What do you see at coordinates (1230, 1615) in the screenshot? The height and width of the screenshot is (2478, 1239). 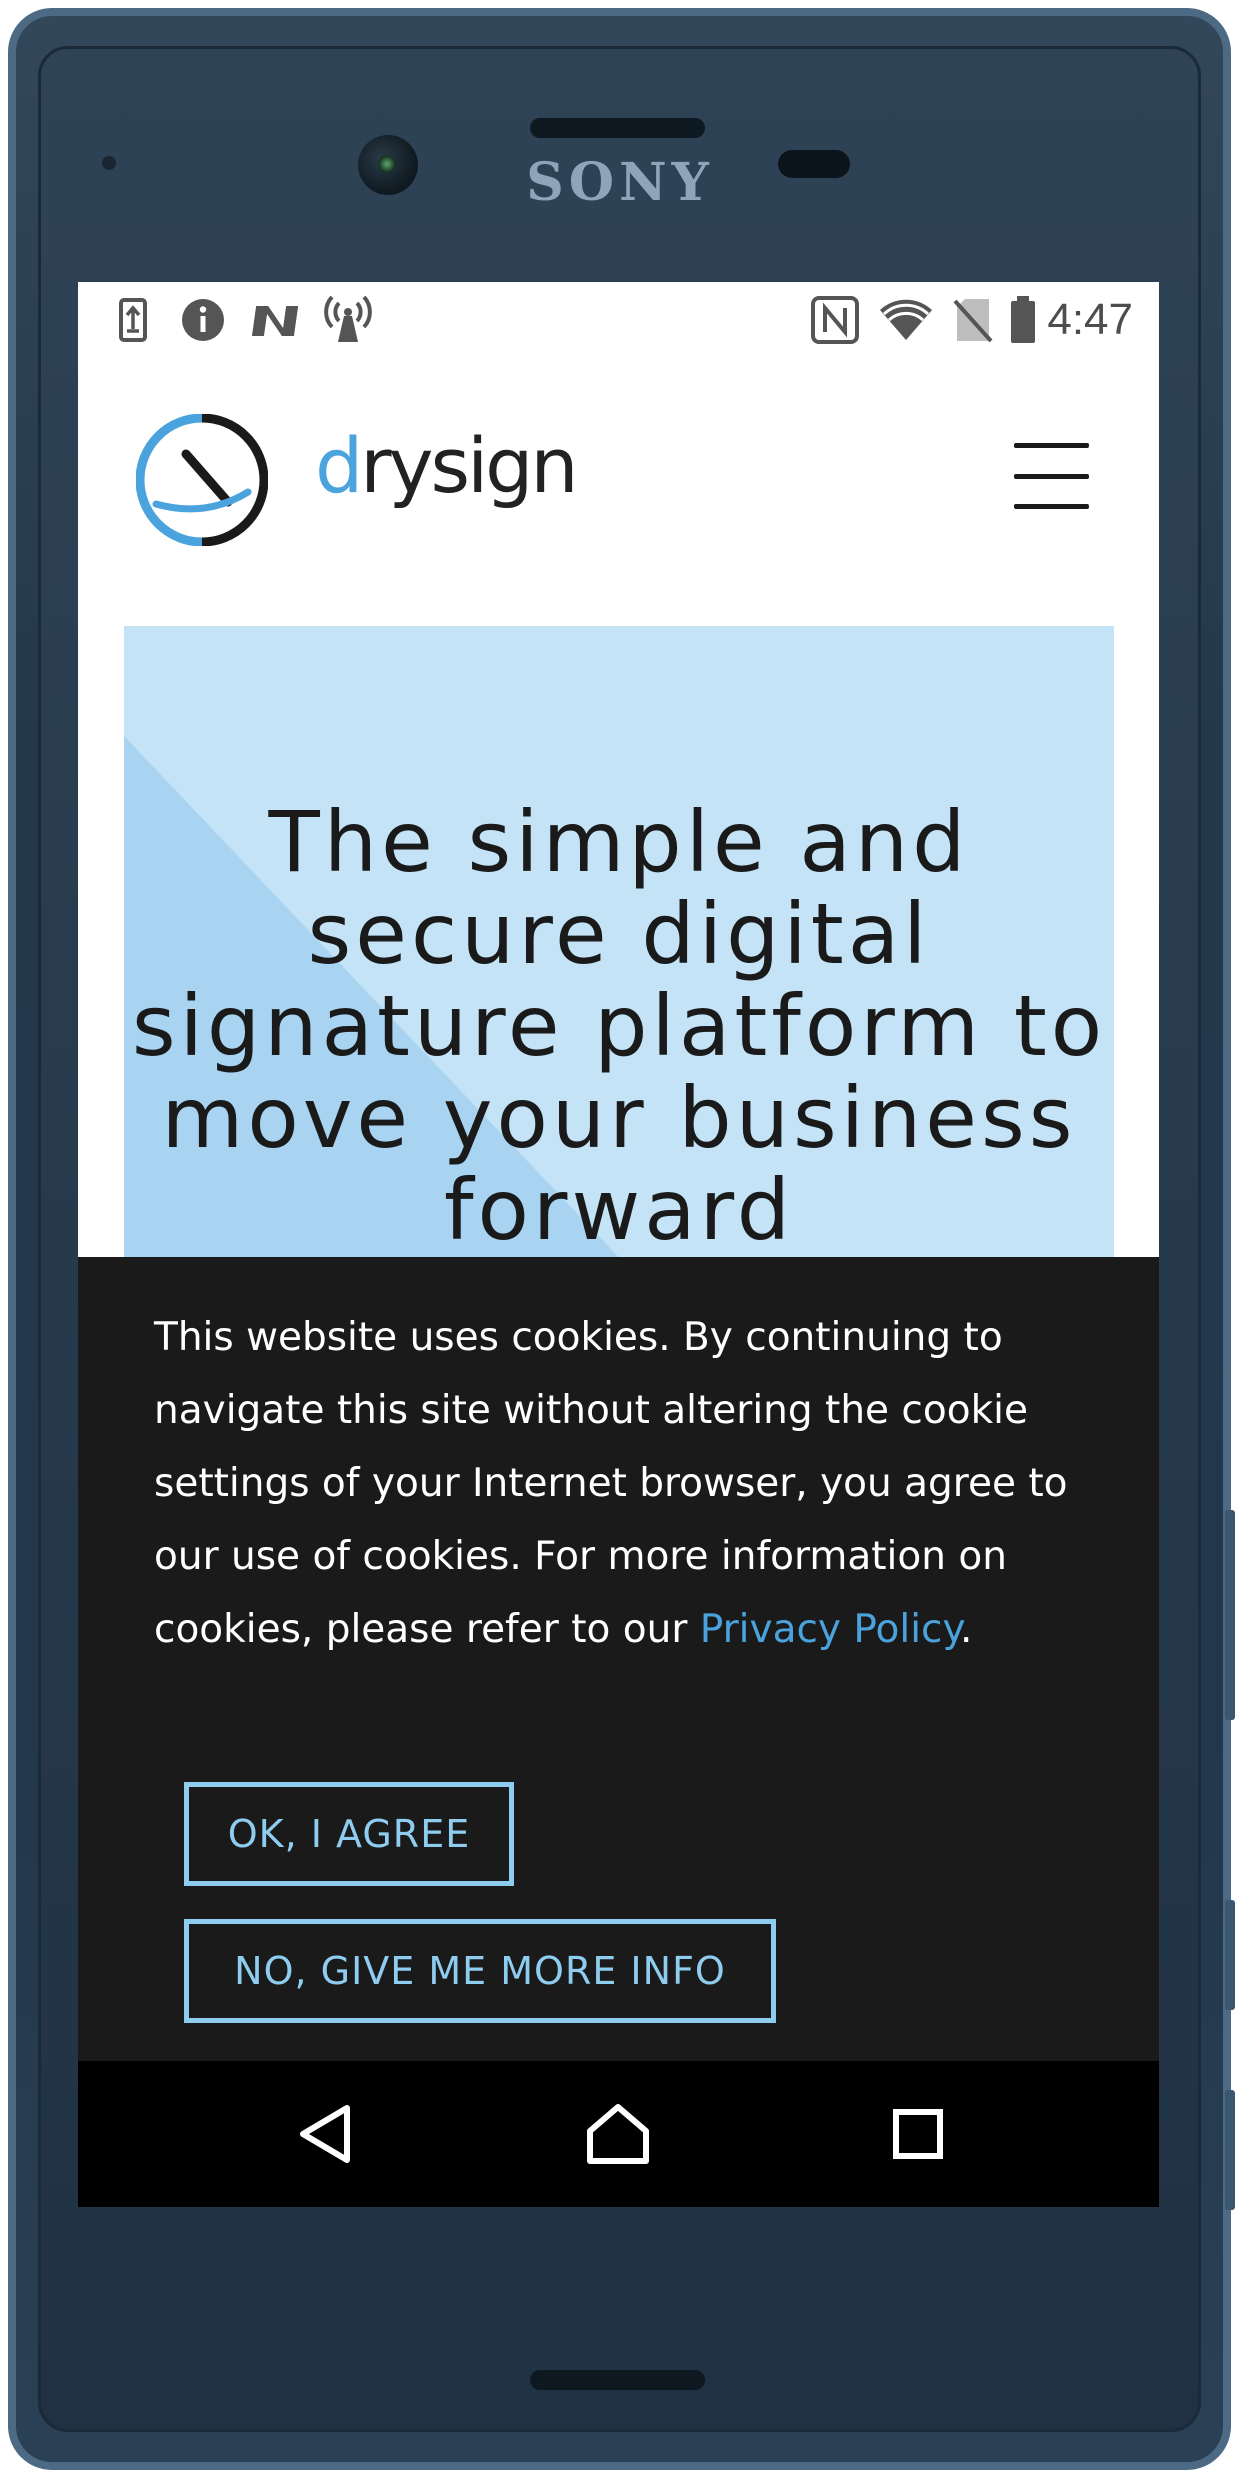 I see `volume-button` at bounding box center [1230, 1615].